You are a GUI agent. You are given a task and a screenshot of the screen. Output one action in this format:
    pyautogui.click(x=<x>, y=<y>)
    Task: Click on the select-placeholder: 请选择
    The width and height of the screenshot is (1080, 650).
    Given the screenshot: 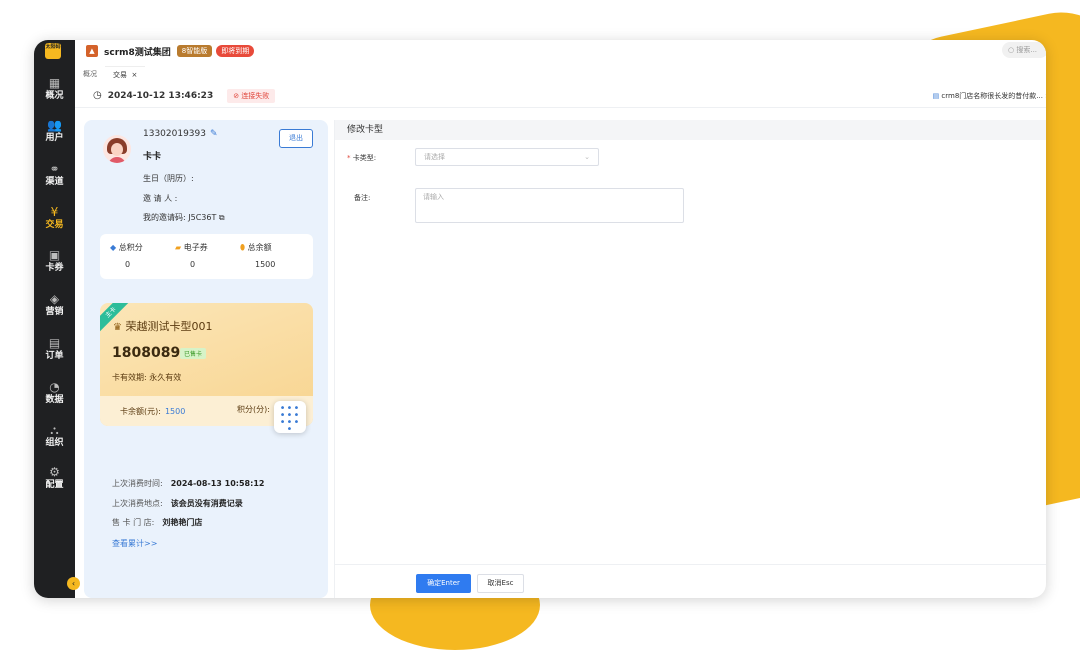 What is the action you would take?
    pyautogui.click(x=434, y=157)
    